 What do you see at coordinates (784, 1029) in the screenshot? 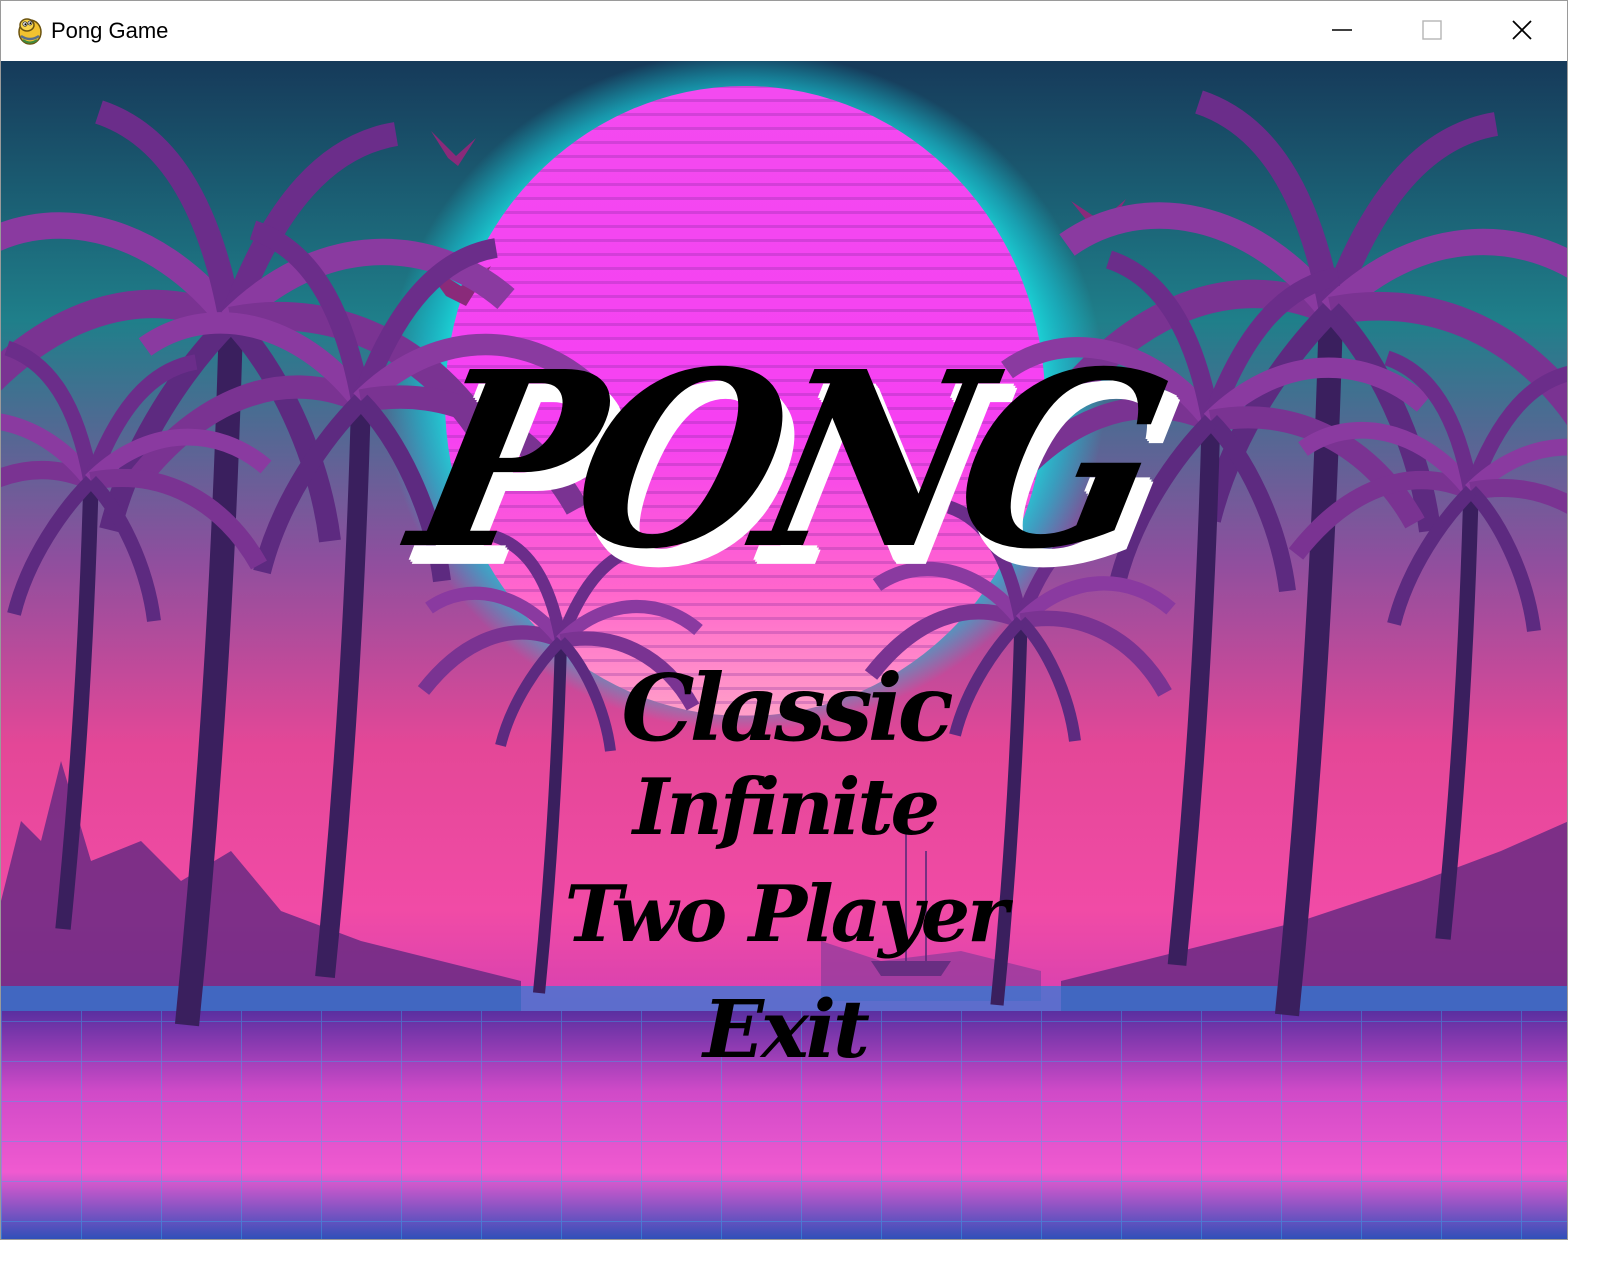
I see `menu-item-exit: Exit` at bounding box center [784, 1029].